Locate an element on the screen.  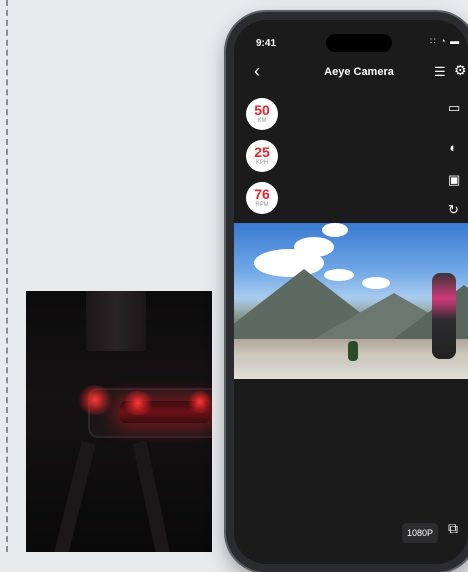
road is located at coordinates (351, 369).